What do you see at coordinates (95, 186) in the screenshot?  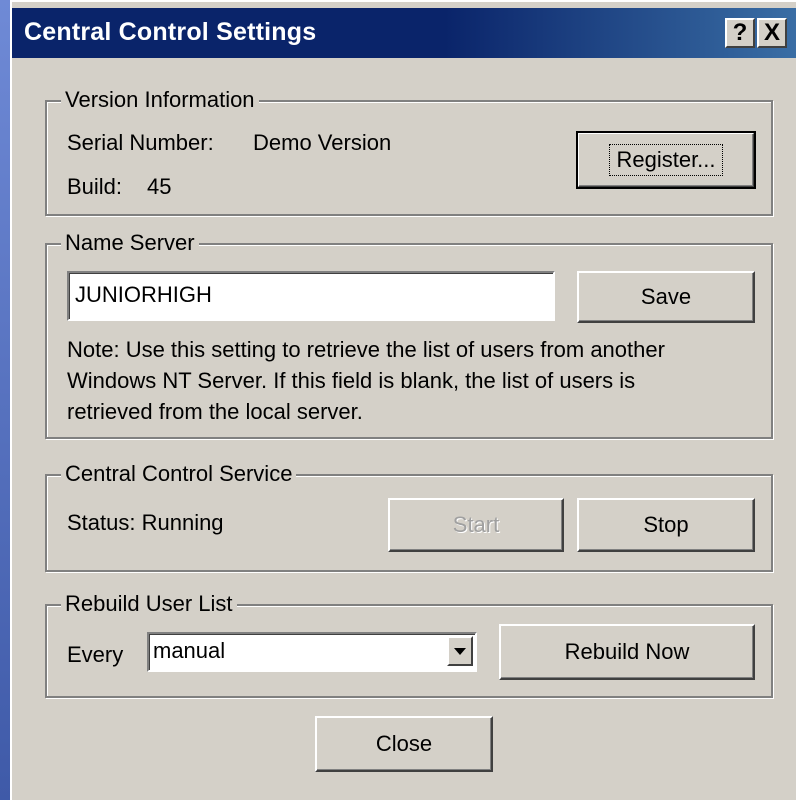 I see `build-label: Build:` at bounding box center [95, 186].